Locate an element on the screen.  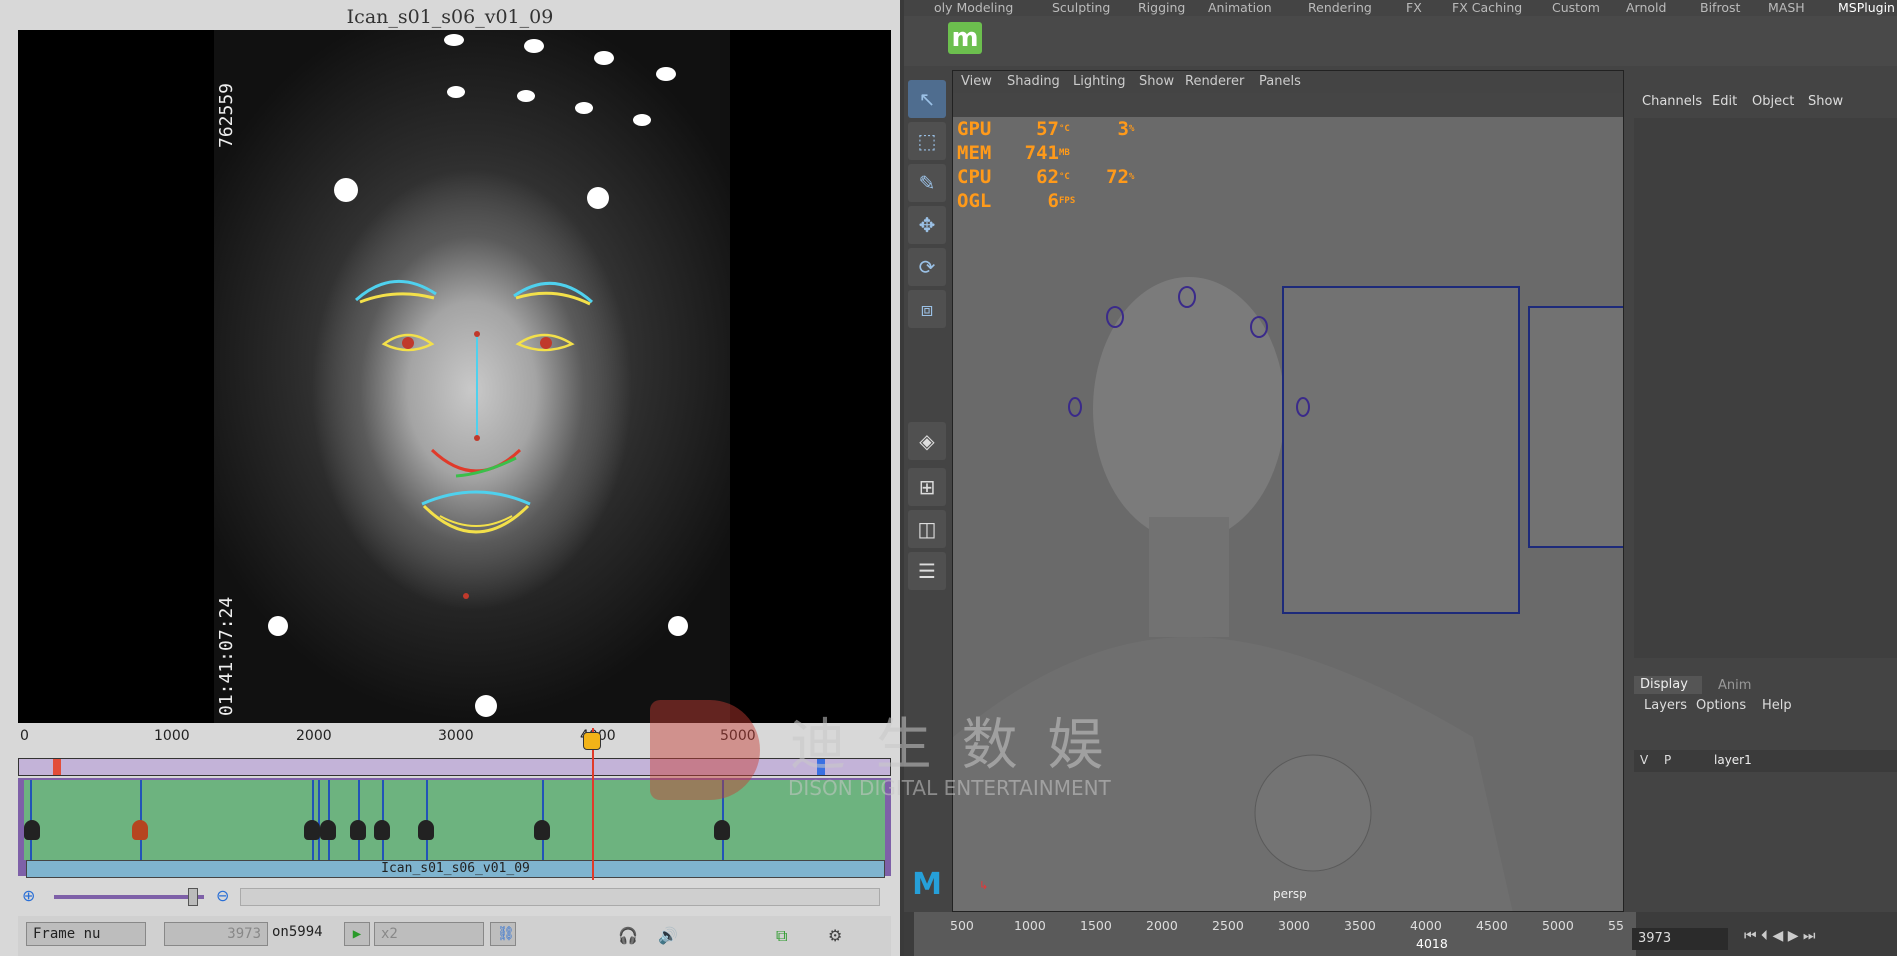
tab-msplugin: MSPlugin is located at coordinates (1866, 7).